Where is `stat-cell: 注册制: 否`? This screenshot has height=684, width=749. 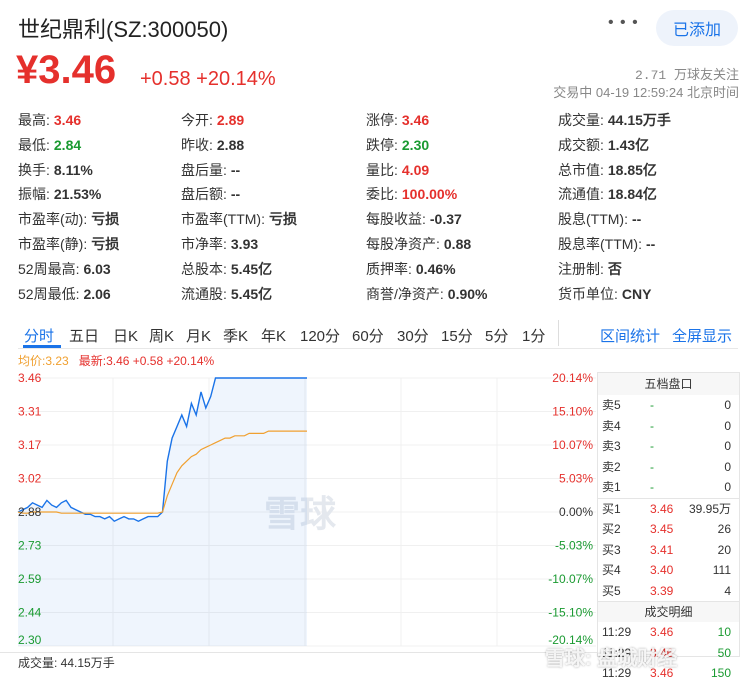
stat-cell: 注册制: 否 is located at coordinates (590, 269).